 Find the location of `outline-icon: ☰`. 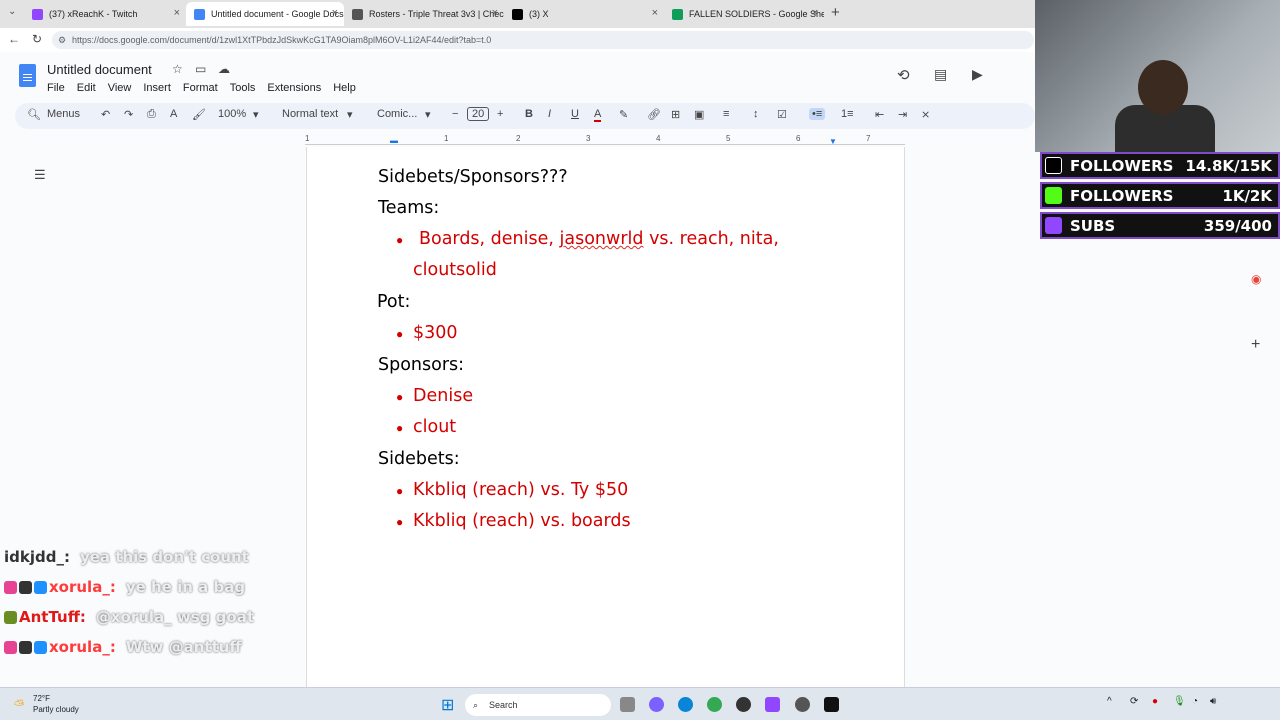

outline-icon: ☰ is located at coordinates (40, 175).